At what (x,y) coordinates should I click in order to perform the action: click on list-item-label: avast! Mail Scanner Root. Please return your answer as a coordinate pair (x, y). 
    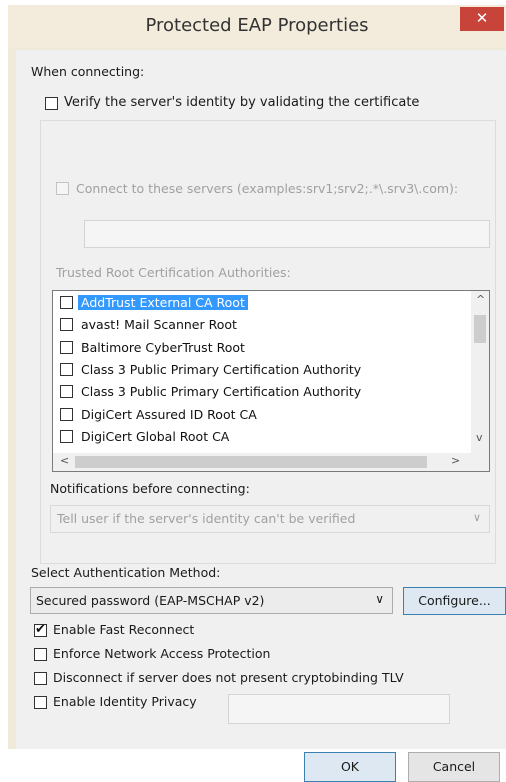
    Looking at the image, I should click on (159, 325).